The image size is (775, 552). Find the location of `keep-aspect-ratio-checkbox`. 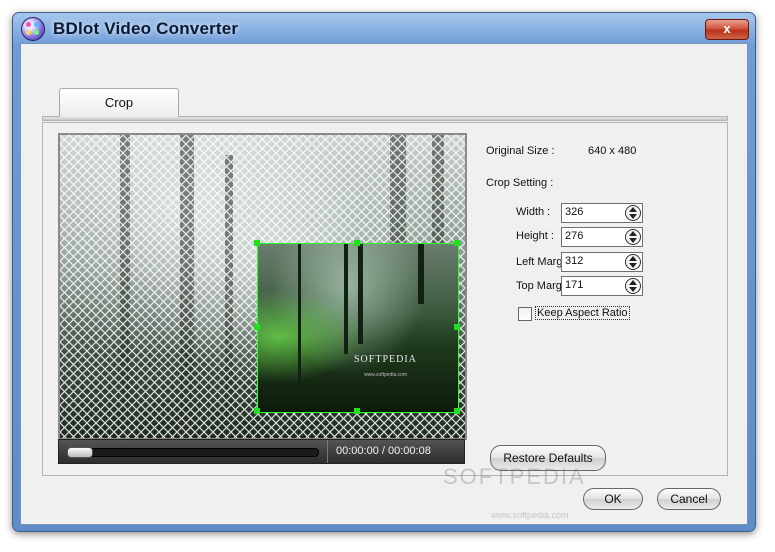

keep-aspect-ratio-checkbox is located at coordinates (525, 314).